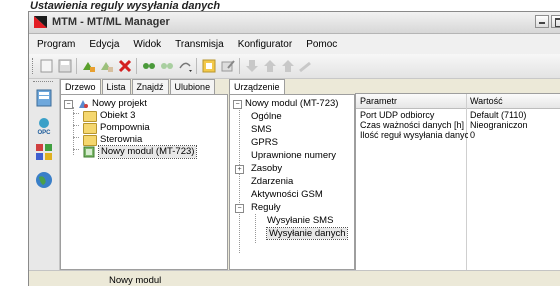 This screenshot has width=560, height=286. I want to click on tree-node-label: Obiekt 3, so click(118, 115).